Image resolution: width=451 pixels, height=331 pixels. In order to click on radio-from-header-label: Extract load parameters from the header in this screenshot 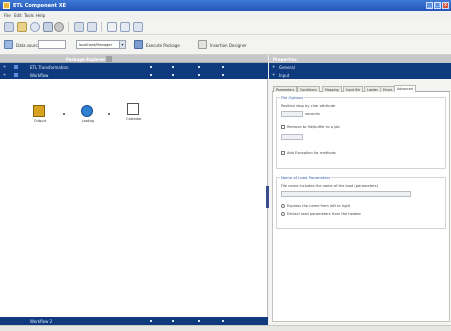, I will do `click(324, 214)`.